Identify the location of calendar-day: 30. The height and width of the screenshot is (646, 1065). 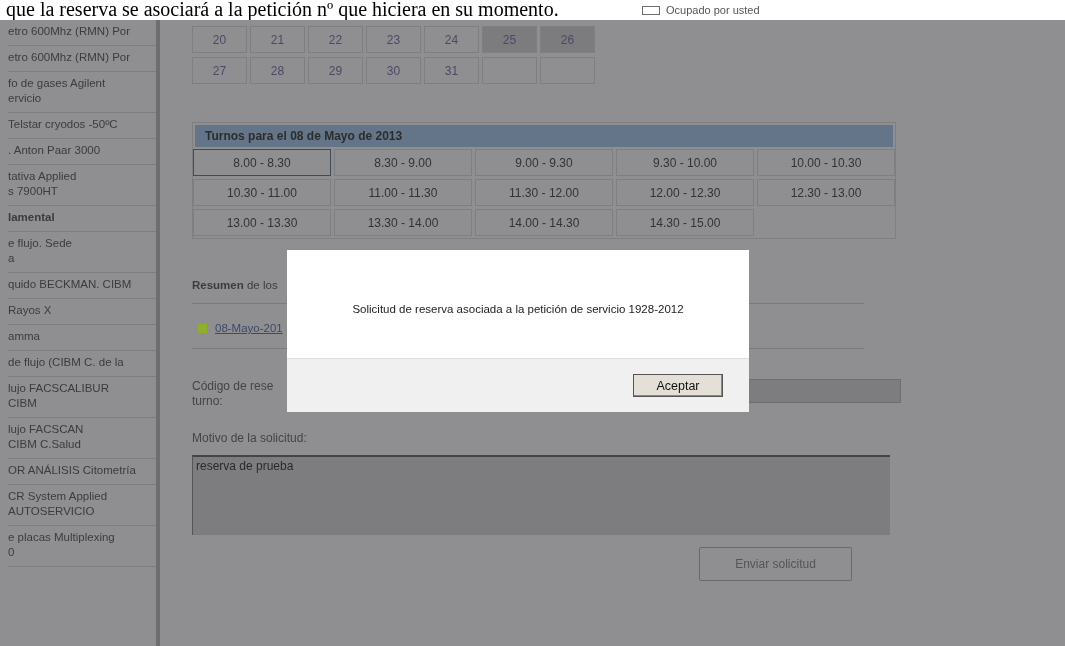
(393, 70).